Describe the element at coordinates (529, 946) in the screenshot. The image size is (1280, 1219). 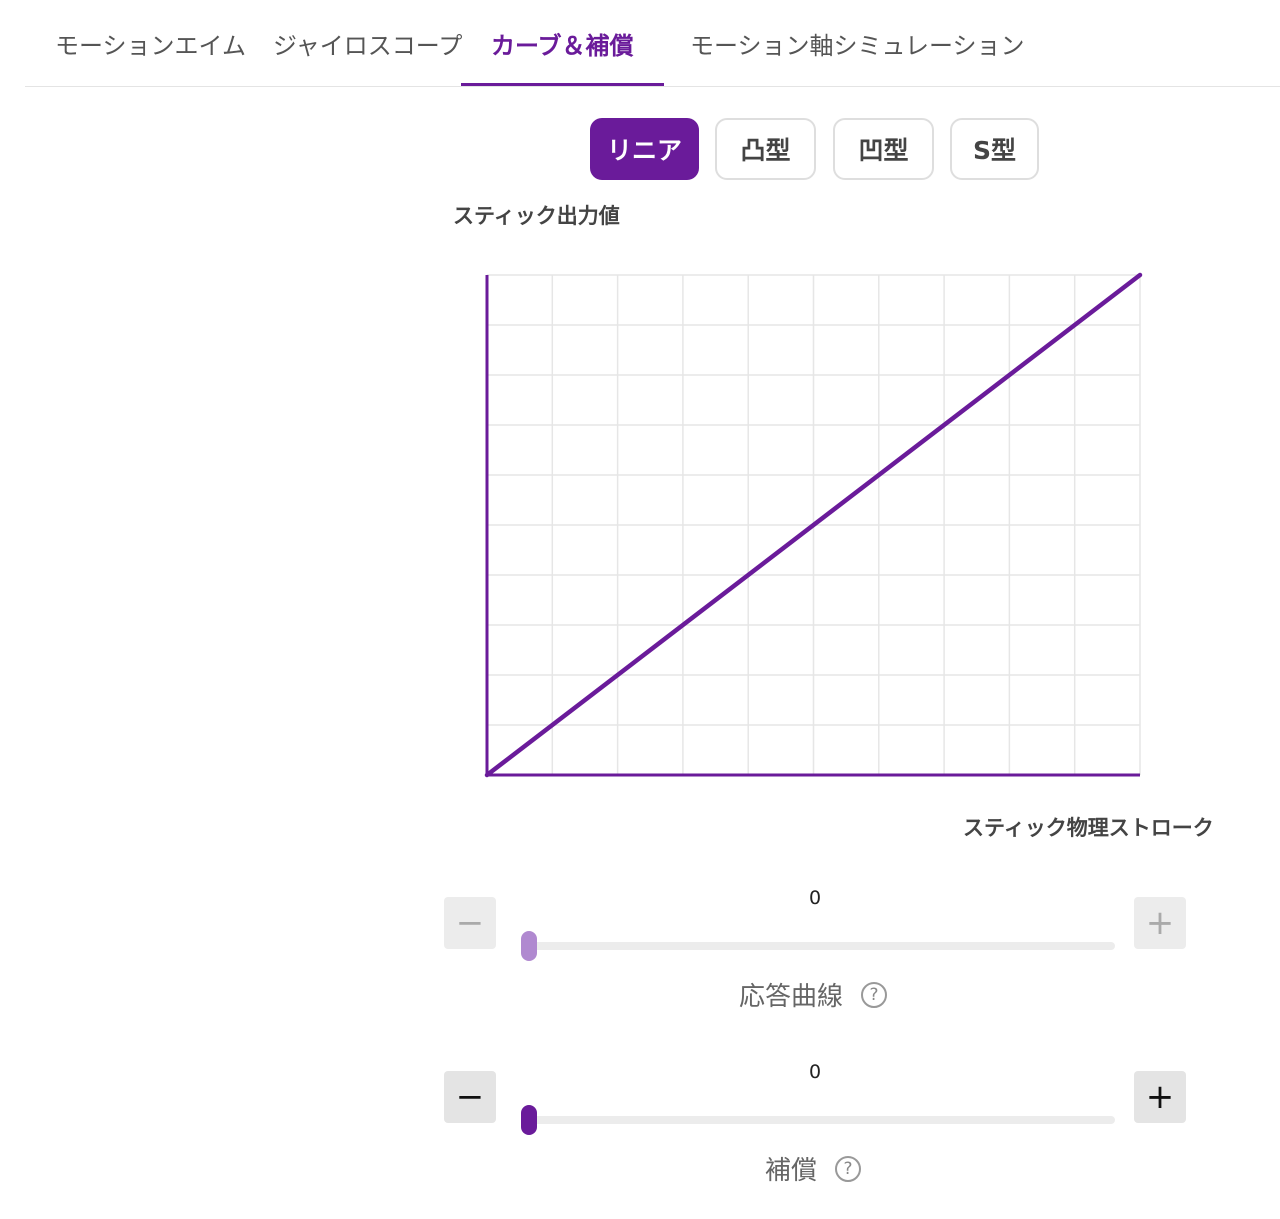
I see `response-curve-slider-thumb` at that location.